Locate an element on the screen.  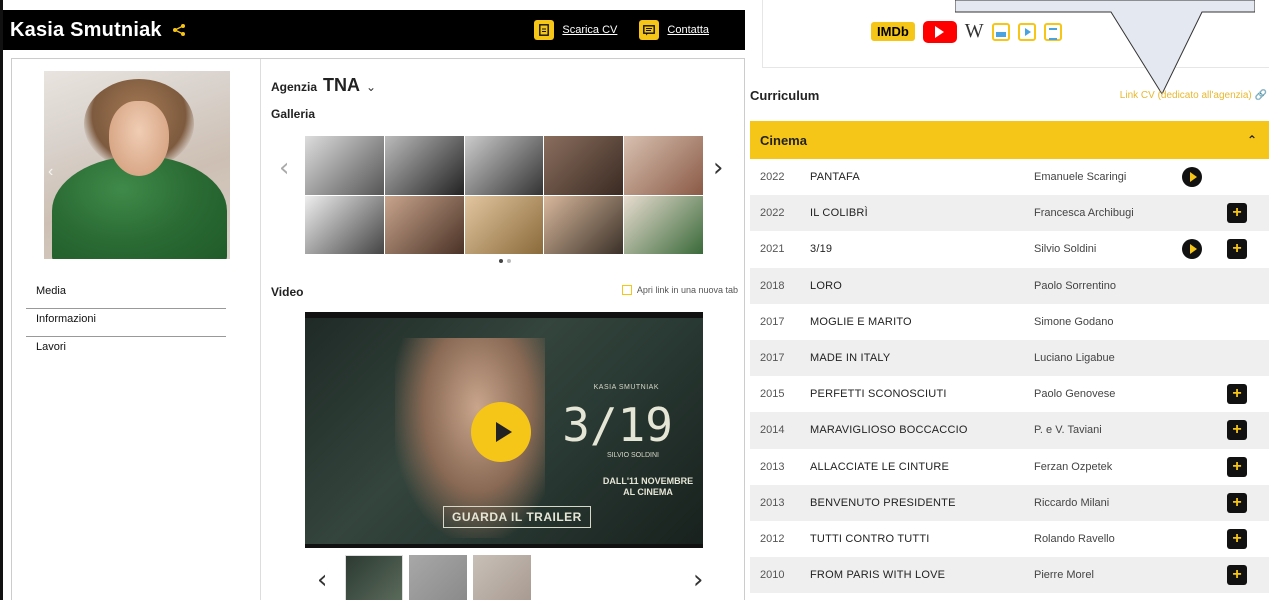
chevron-down-icon: ⌄ is located at coordinates (371, 87).